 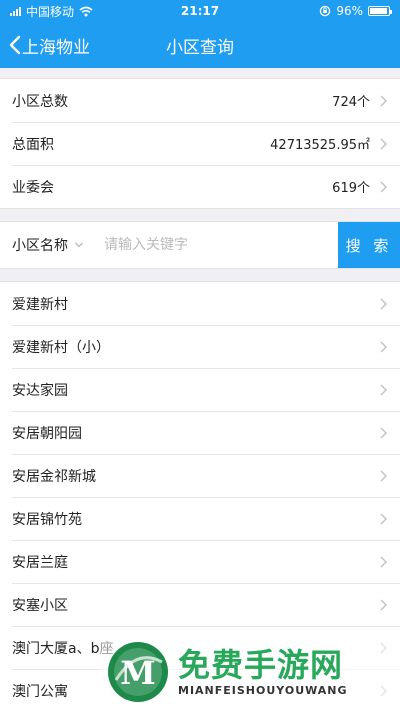 I want to click on back-button: 上海物业, so click(x=45, y=45).